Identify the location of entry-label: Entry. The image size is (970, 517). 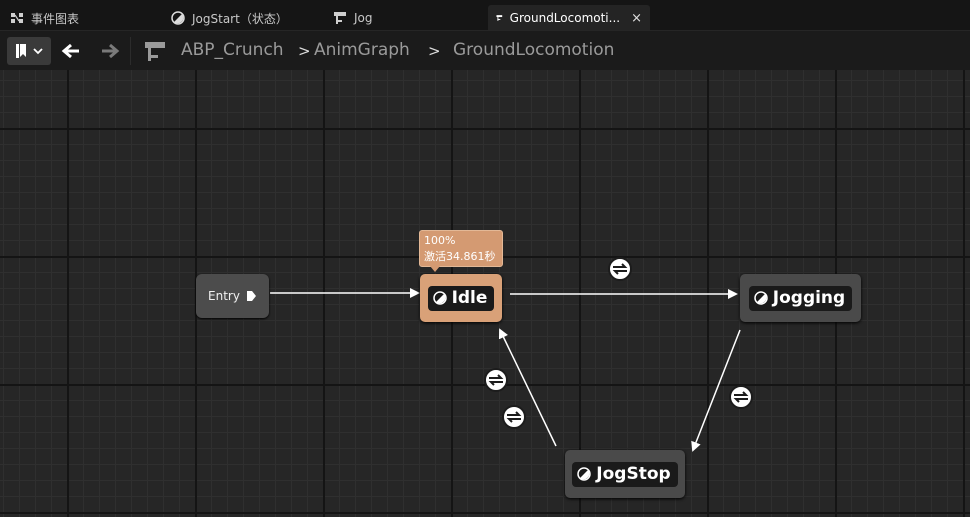
(224, 296).